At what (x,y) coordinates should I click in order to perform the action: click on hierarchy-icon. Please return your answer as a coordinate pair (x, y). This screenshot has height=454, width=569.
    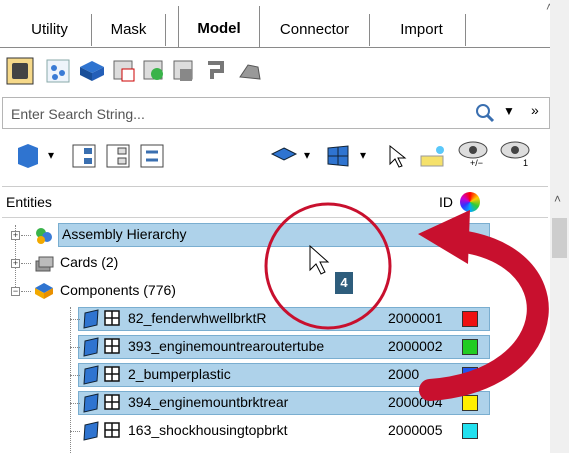
    Looking at the image, I should click on (58, 71).